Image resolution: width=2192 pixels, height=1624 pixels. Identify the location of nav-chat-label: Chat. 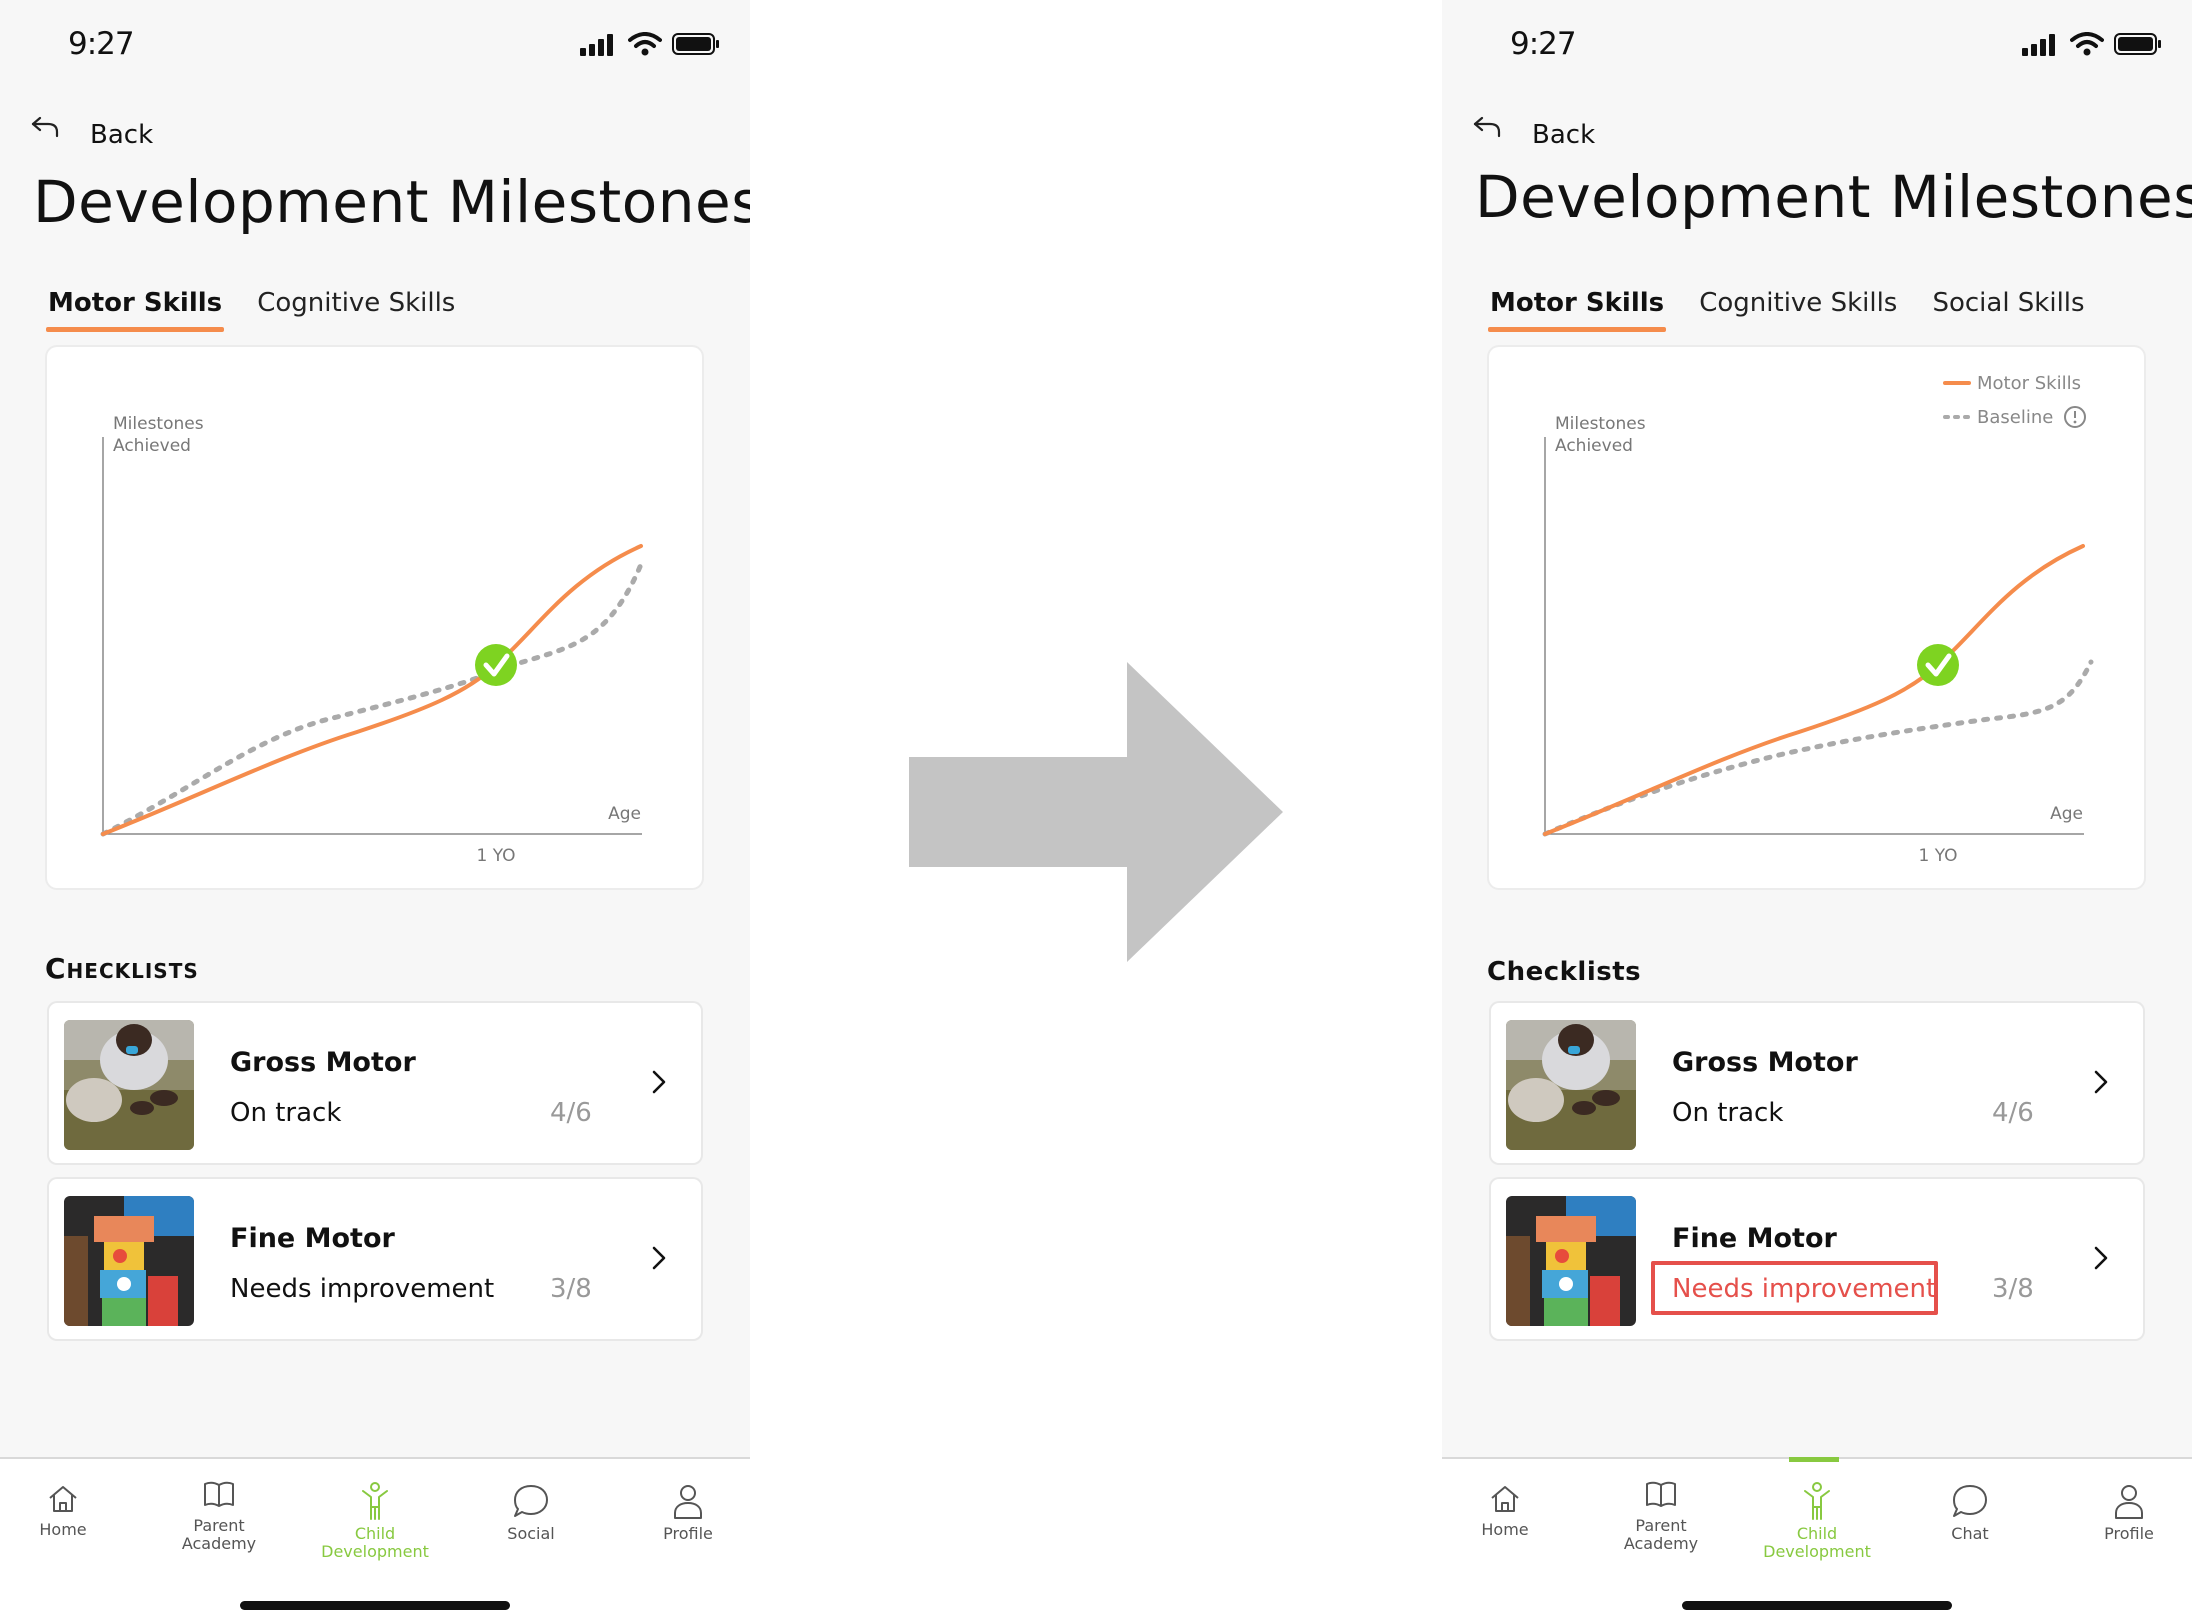
(1970, 1533).